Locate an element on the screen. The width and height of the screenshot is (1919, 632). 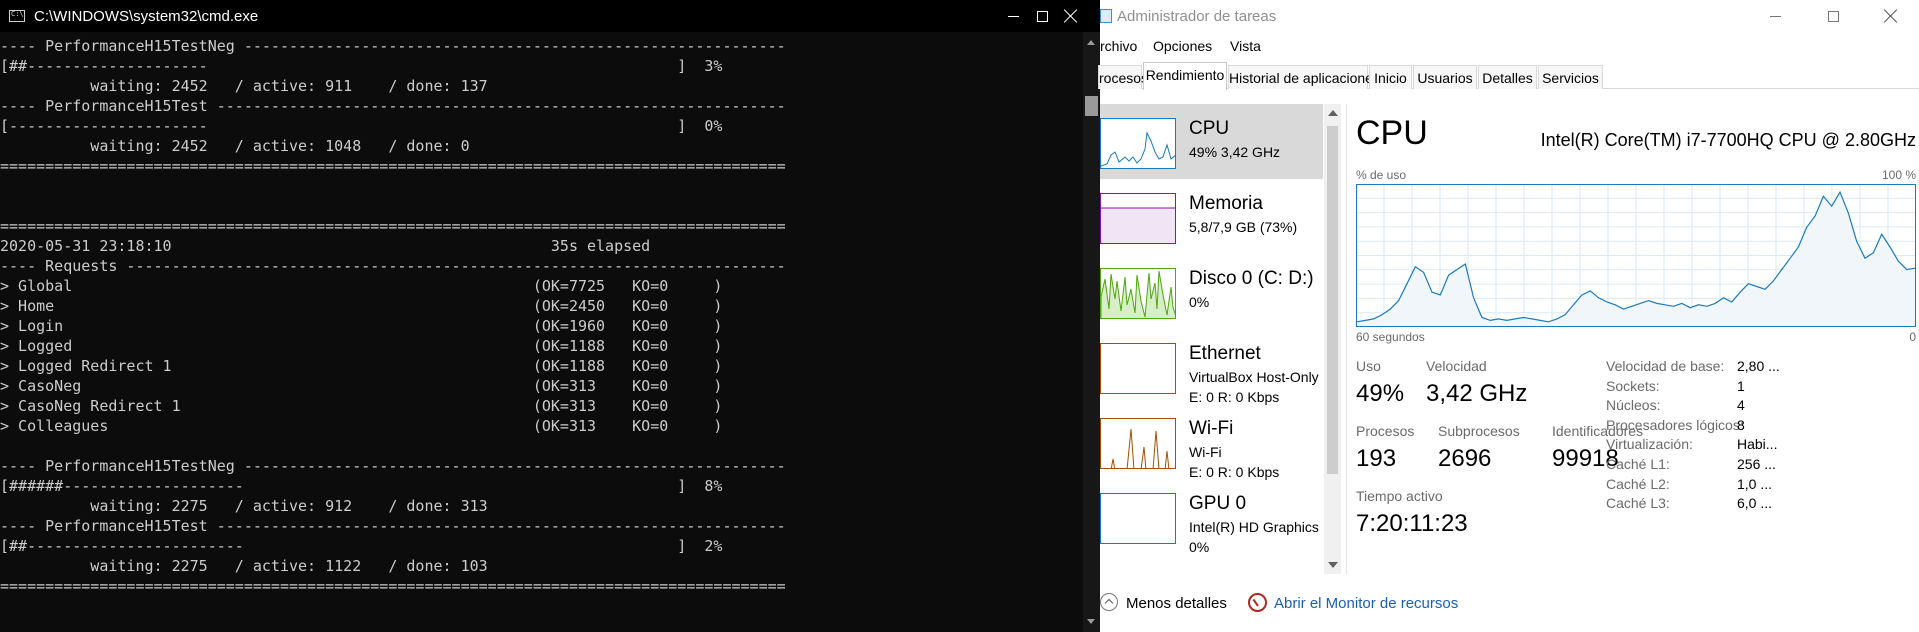
spec-label: Velocidad de base: is located at coordinates (1665, 366).